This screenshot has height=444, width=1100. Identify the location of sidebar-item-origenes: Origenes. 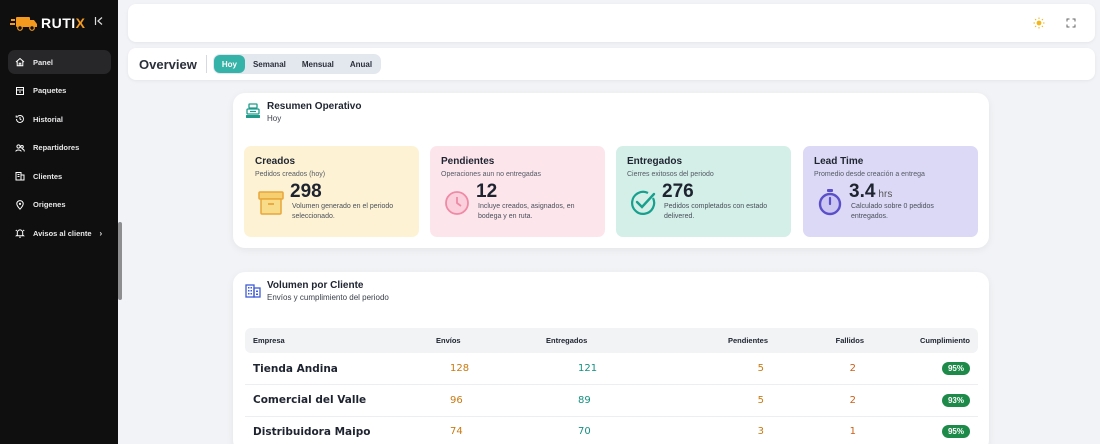
(59, 205).